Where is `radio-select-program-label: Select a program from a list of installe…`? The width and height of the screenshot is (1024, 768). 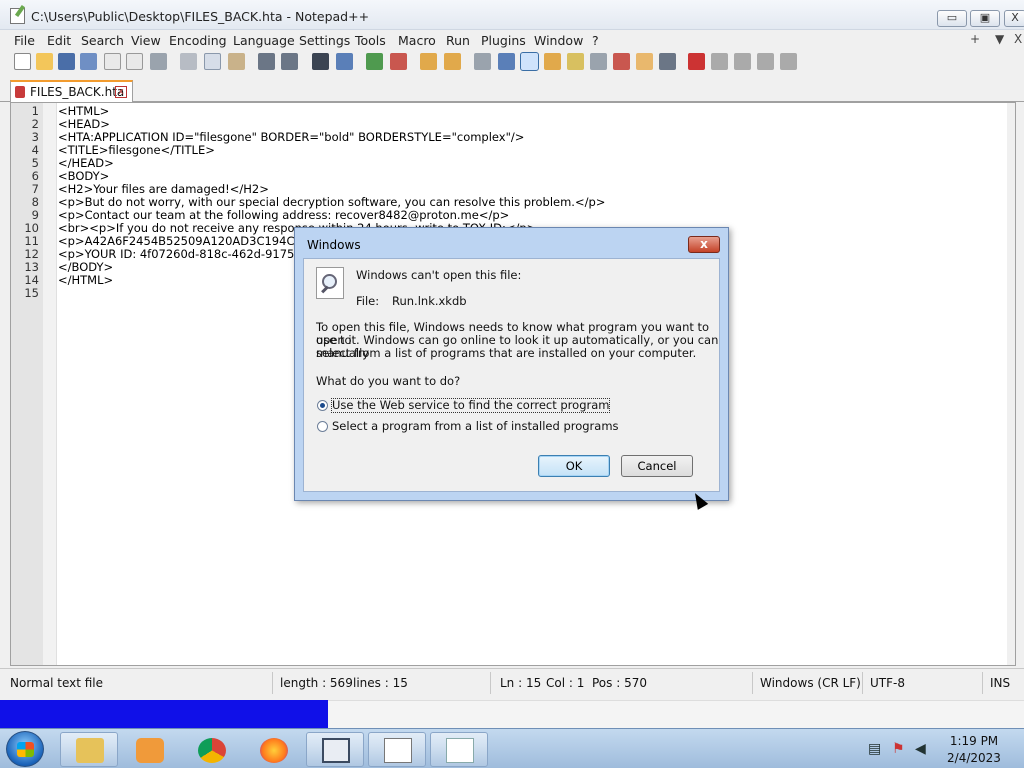
radio-select-program-label: Select a program from a list of installe… is located at coordinates (475, 426).